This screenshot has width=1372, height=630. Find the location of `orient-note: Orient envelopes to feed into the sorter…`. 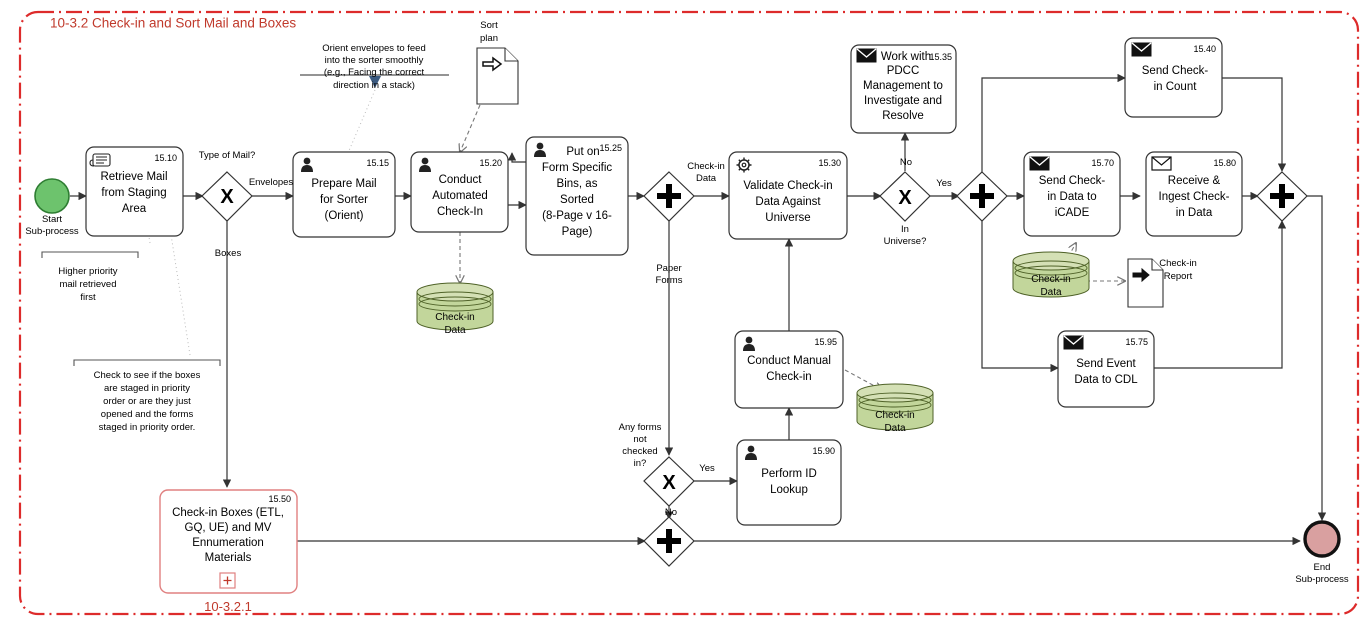

orient-note: Orient envelopes to feed into the sorter… is located at coordinates (374, 67).